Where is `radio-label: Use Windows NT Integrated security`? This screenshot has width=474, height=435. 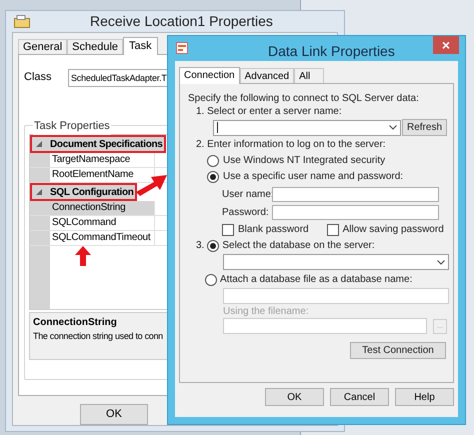 radio-label: Use Windows NT Integrated security is located at coordinates (304, 160).